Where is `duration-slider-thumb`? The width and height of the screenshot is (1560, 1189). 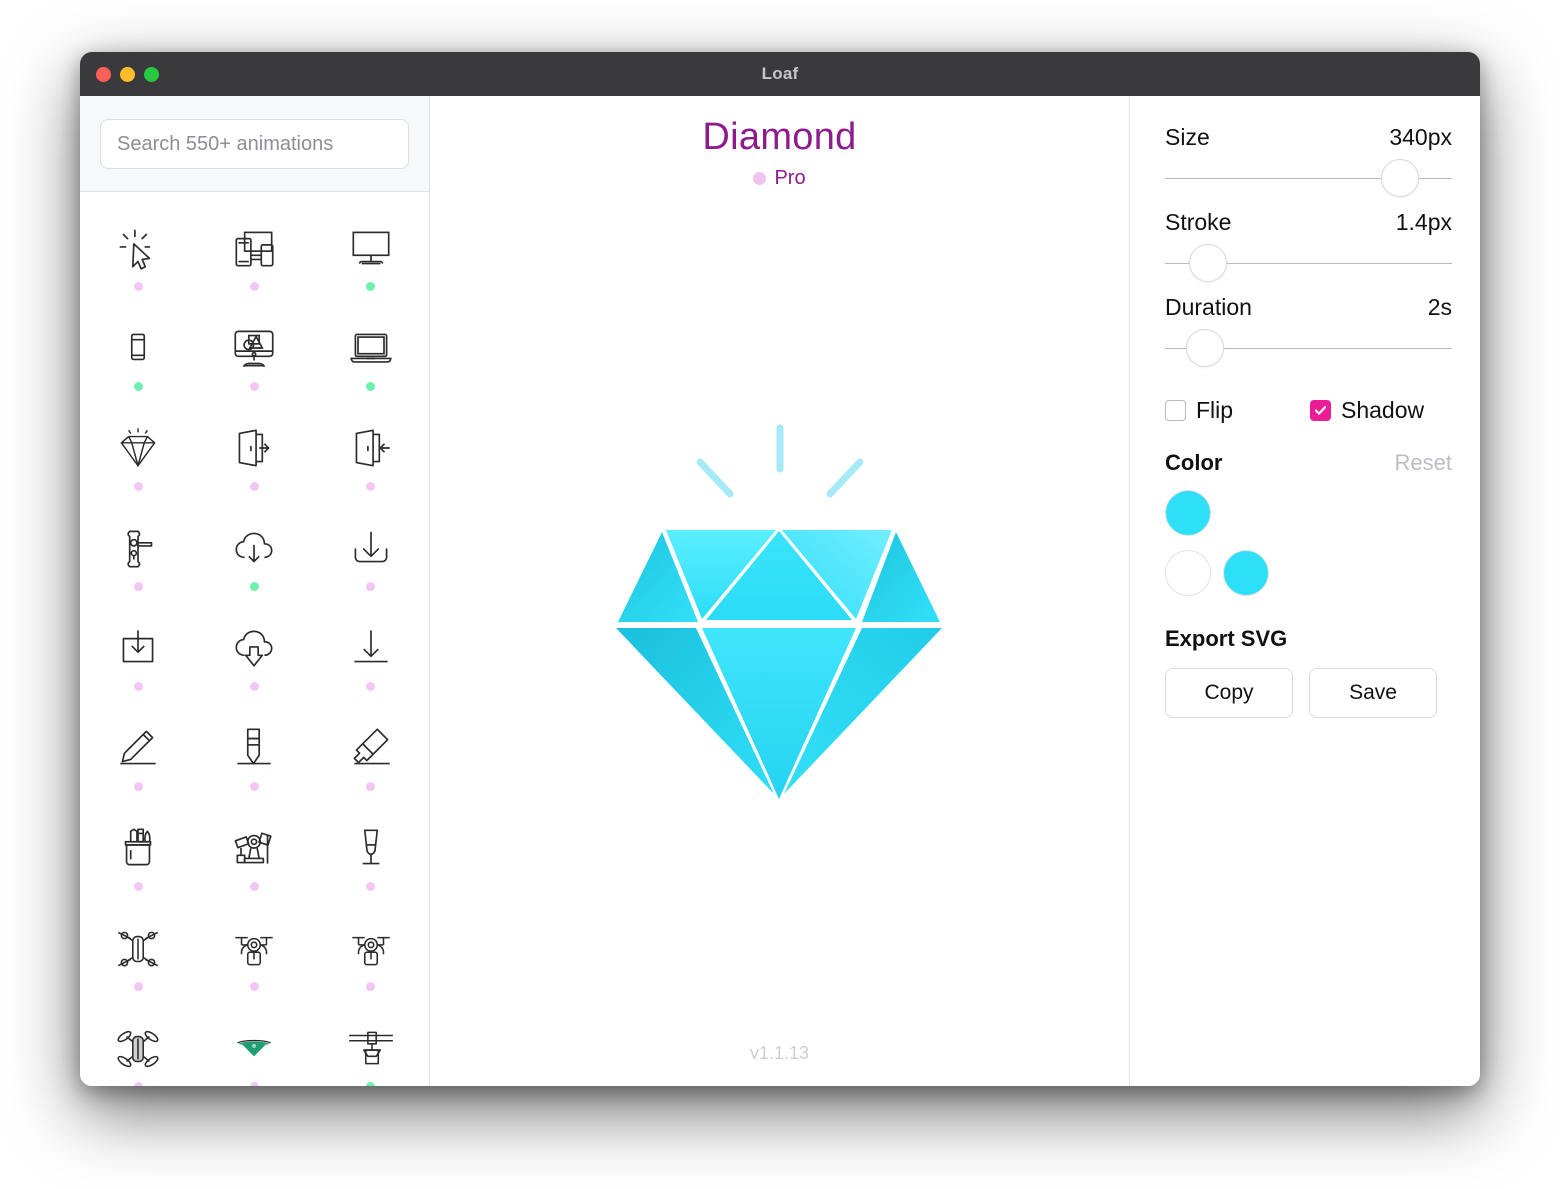
duration-slider-thumb is located at coordinates (1205, 348).